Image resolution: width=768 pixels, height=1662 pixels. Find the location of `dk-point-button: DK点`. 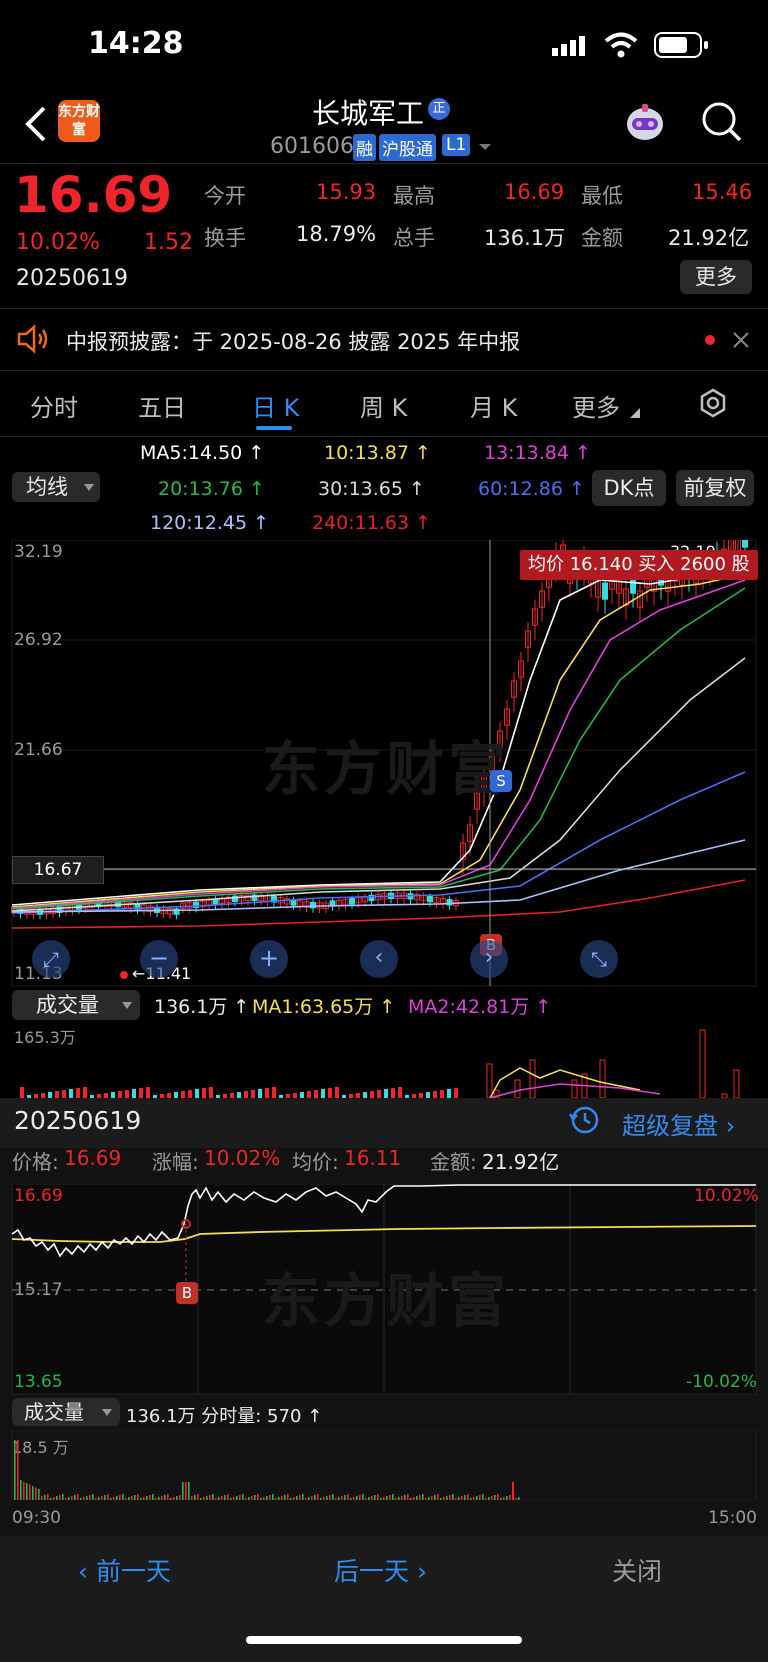

dk-point-button: DK点 is located at coordinates (629, 488).